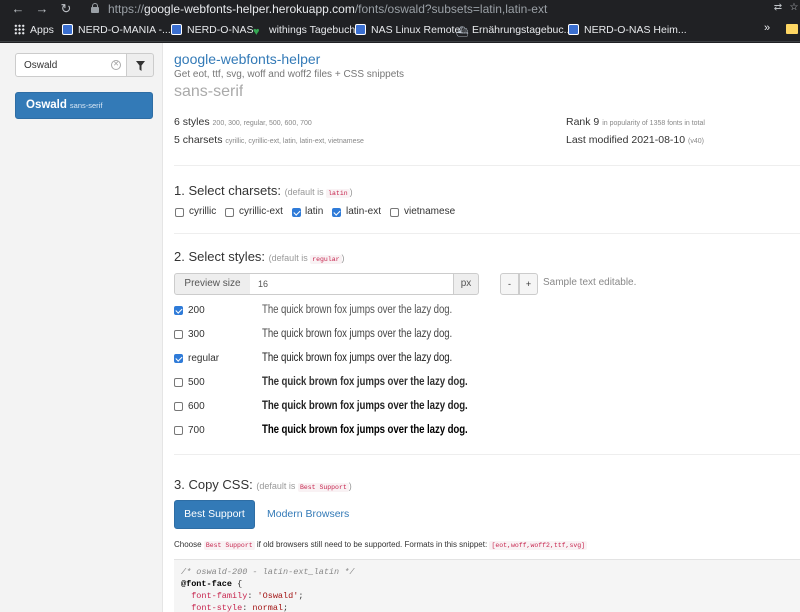 Image resolution: width=800 pixels, height=612 pixels. Describe the element at coordinates (196, 310) in the screenshot. I see `style-label: 200` at that location.